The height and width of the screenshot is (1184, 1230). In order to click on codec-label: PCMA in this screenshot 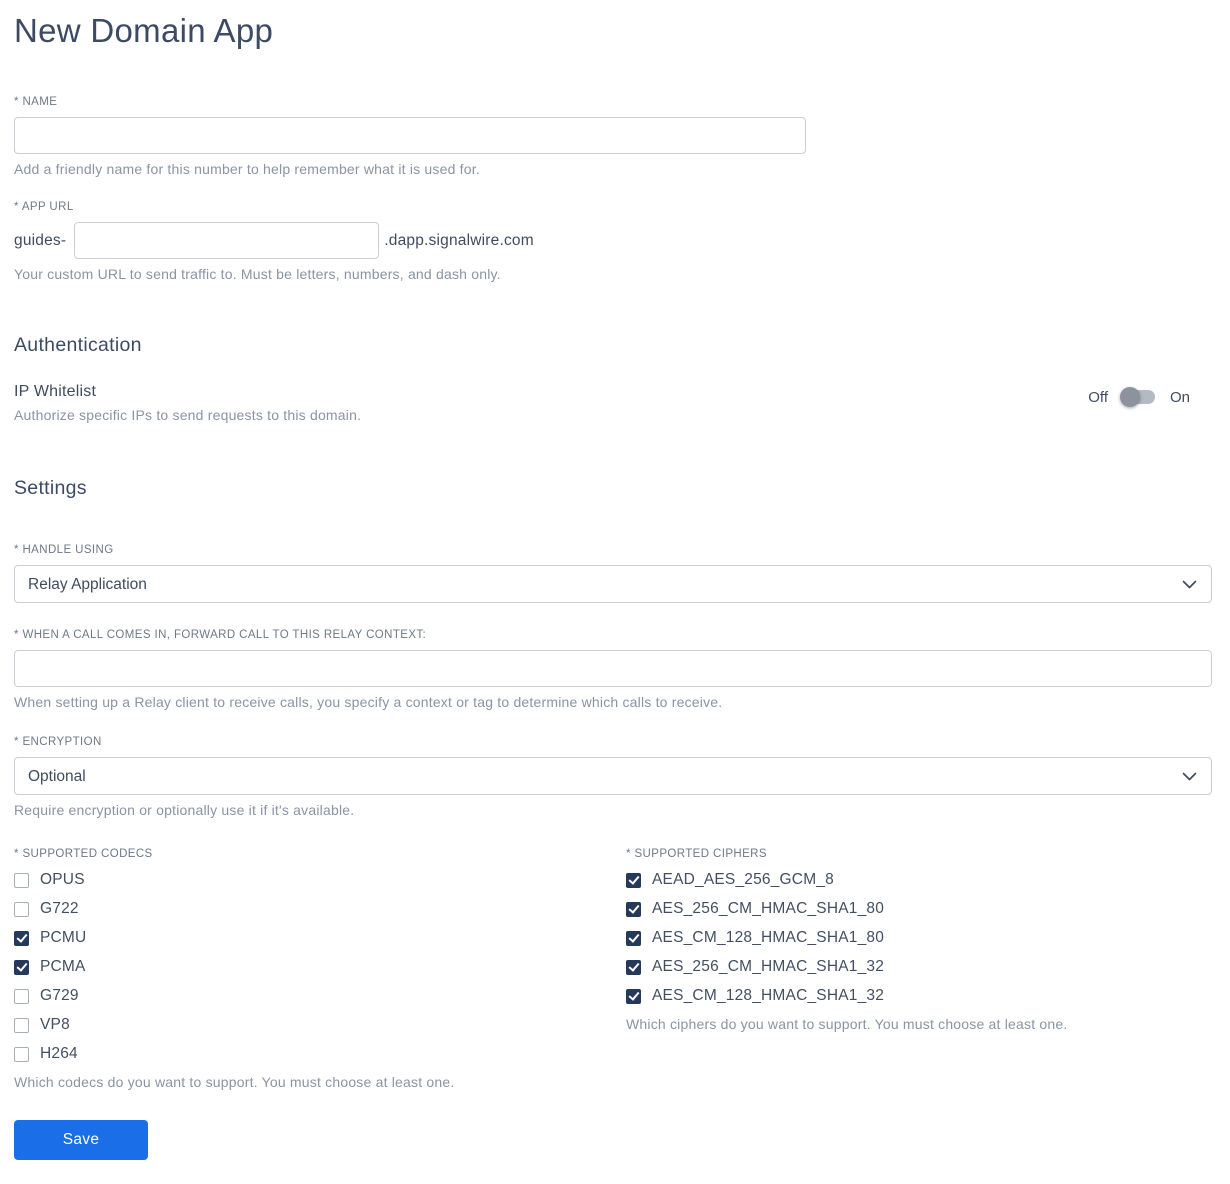, I will do `click(63, 967)`.